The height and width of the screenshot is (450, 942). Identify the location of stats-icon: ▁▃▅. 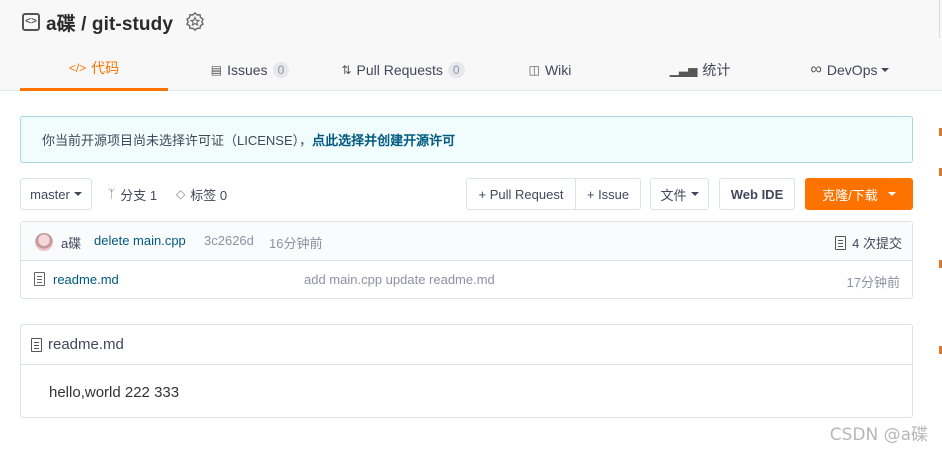
(683, 69).